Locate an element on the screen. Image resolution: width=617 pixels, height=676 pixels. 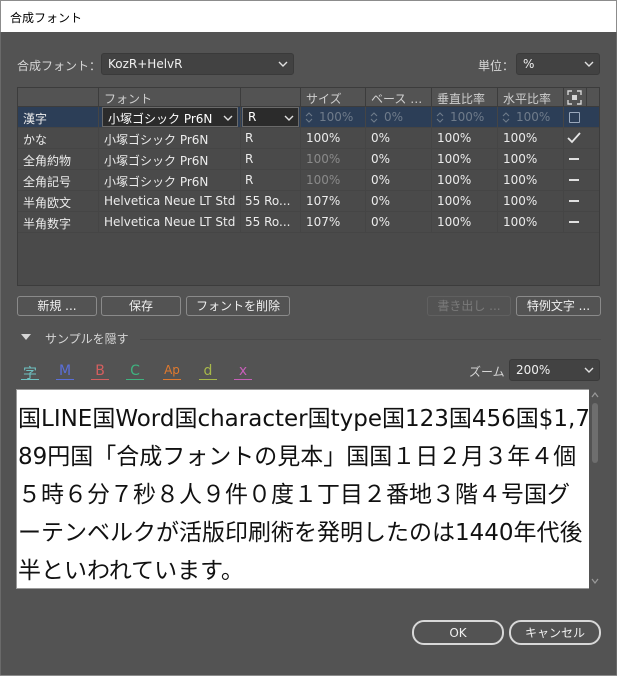
ascender-guide-icon: Ap is located at coordinates (172, 371).